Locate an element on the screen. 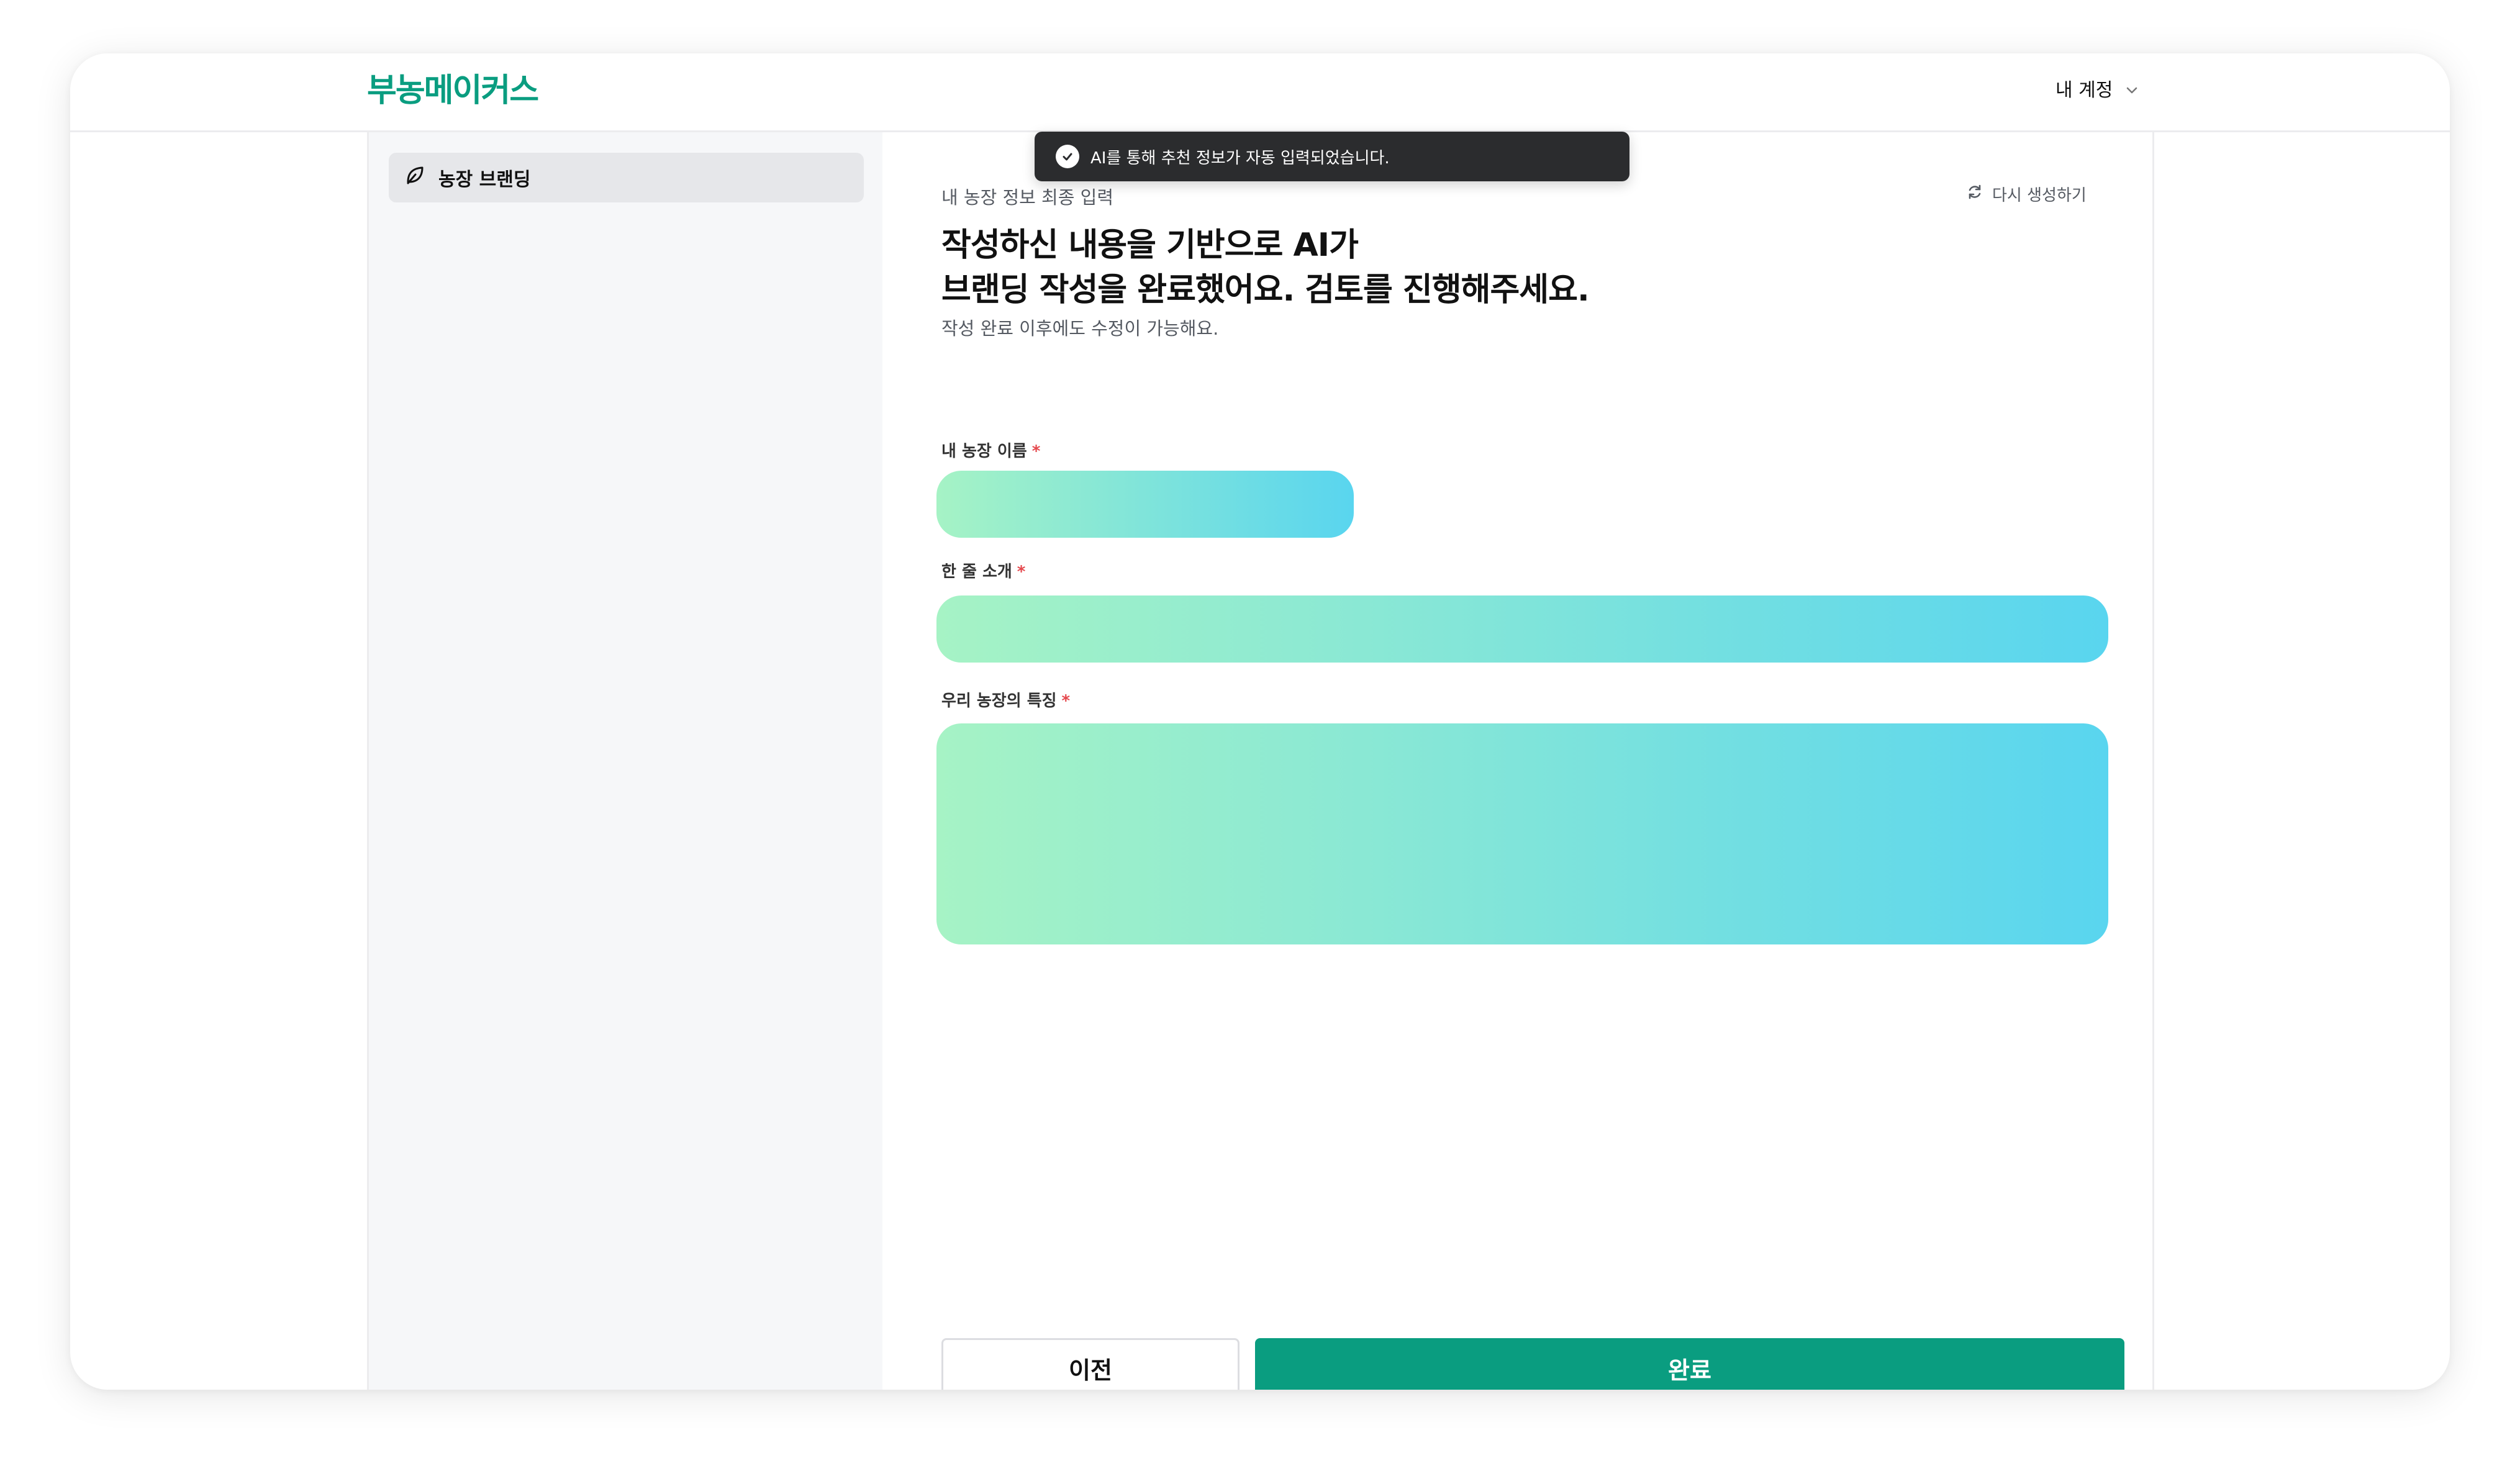 Image resolution: width=2520 pixels, height=1476 pixels. regenerate-button: 다시 생성하기 is located at coordinates (2027, 195).